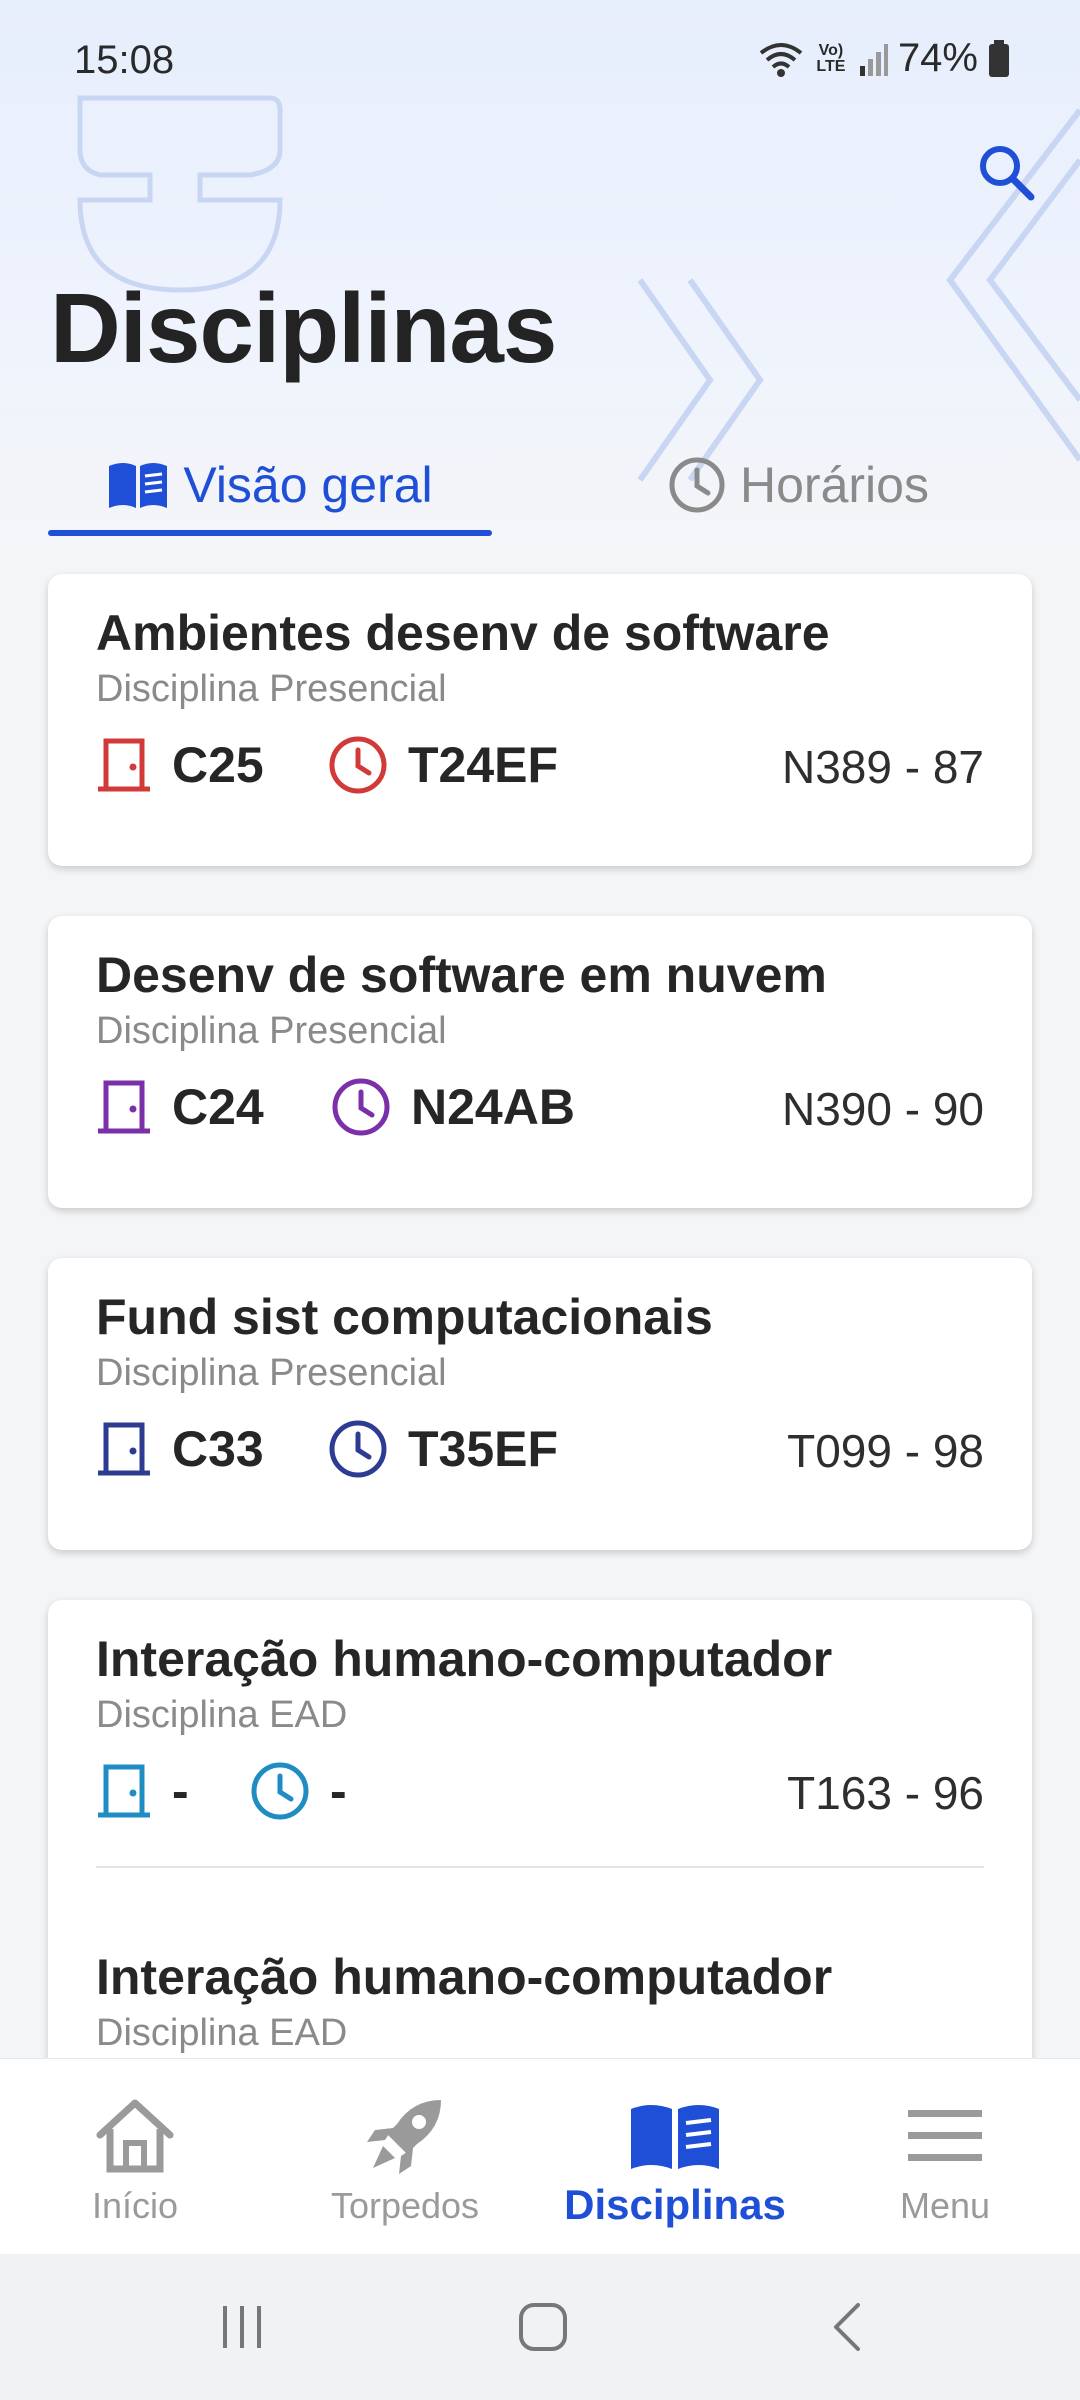 This screenshot has width=1080, height=2400. I want to click on home-button, so click(543, 2327).